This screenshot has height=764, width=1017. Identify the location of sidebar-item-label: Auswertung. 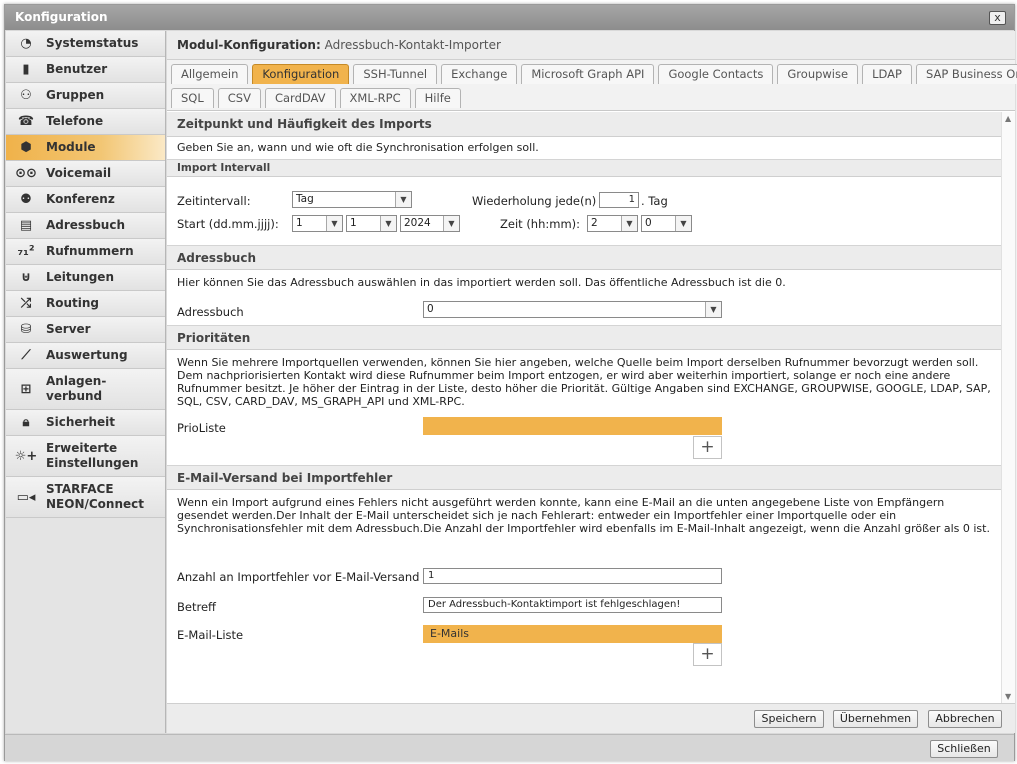
(87, 355).